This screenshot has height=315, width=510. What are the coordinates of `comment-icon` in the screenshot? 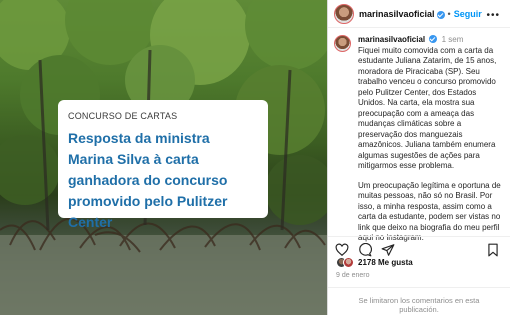 It's located at (365, 250).